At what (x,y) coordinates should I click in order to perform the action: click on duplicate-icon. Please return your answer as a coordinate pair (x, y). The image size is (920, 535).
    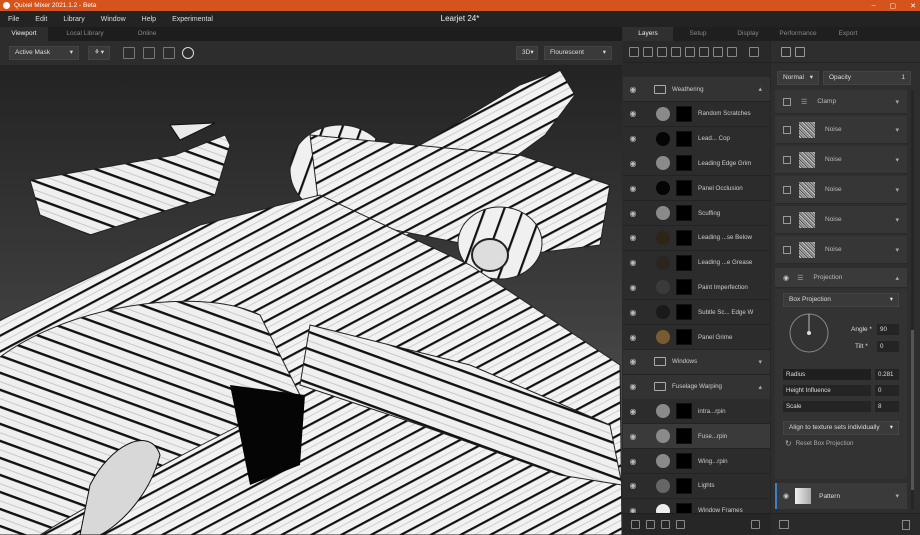
    Looking at the image, I should click on (665, 524).